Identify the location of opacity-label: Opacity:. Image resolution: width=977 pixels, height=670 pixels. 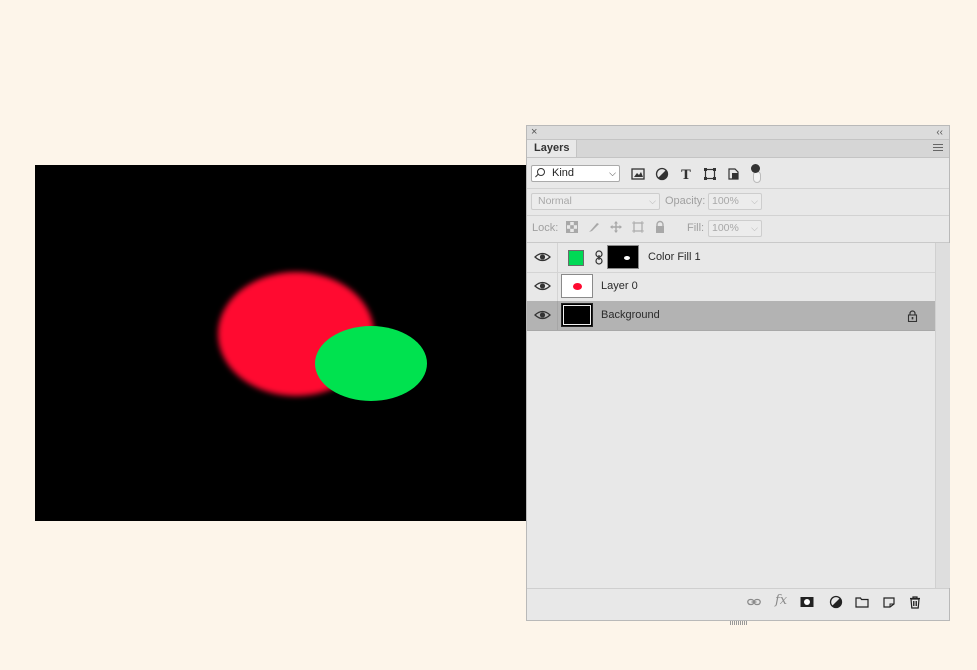
(685, 201).